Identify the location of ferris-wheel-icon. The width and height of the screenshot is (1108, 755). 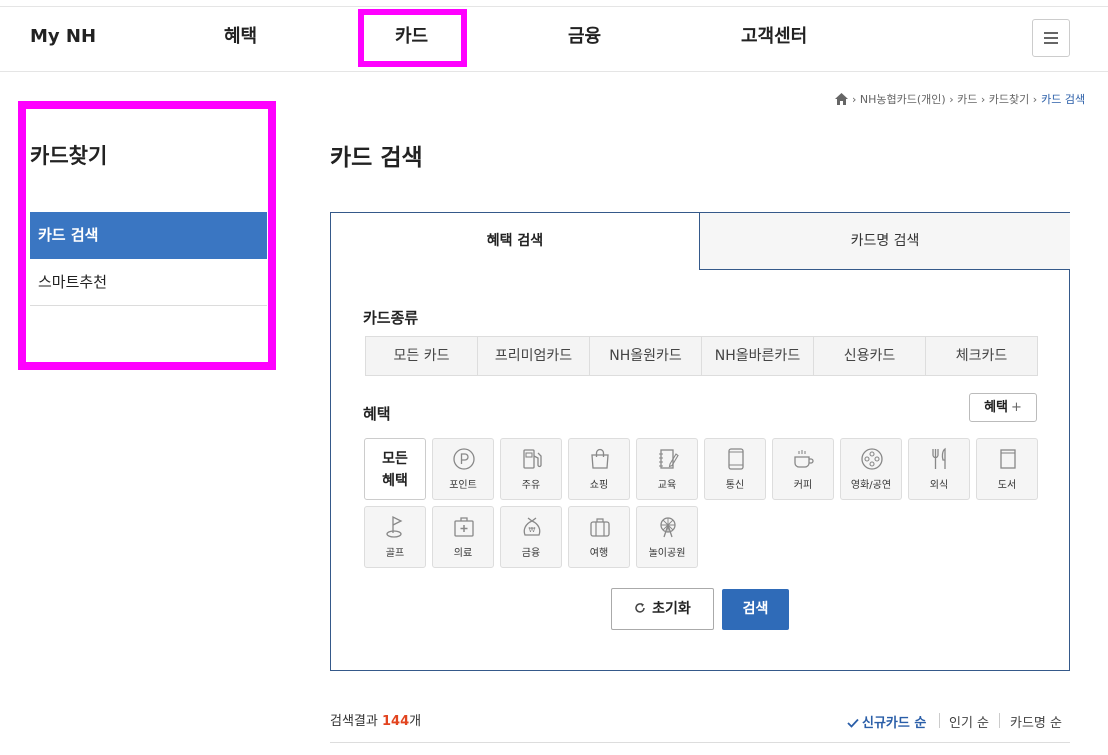
(668, 527).